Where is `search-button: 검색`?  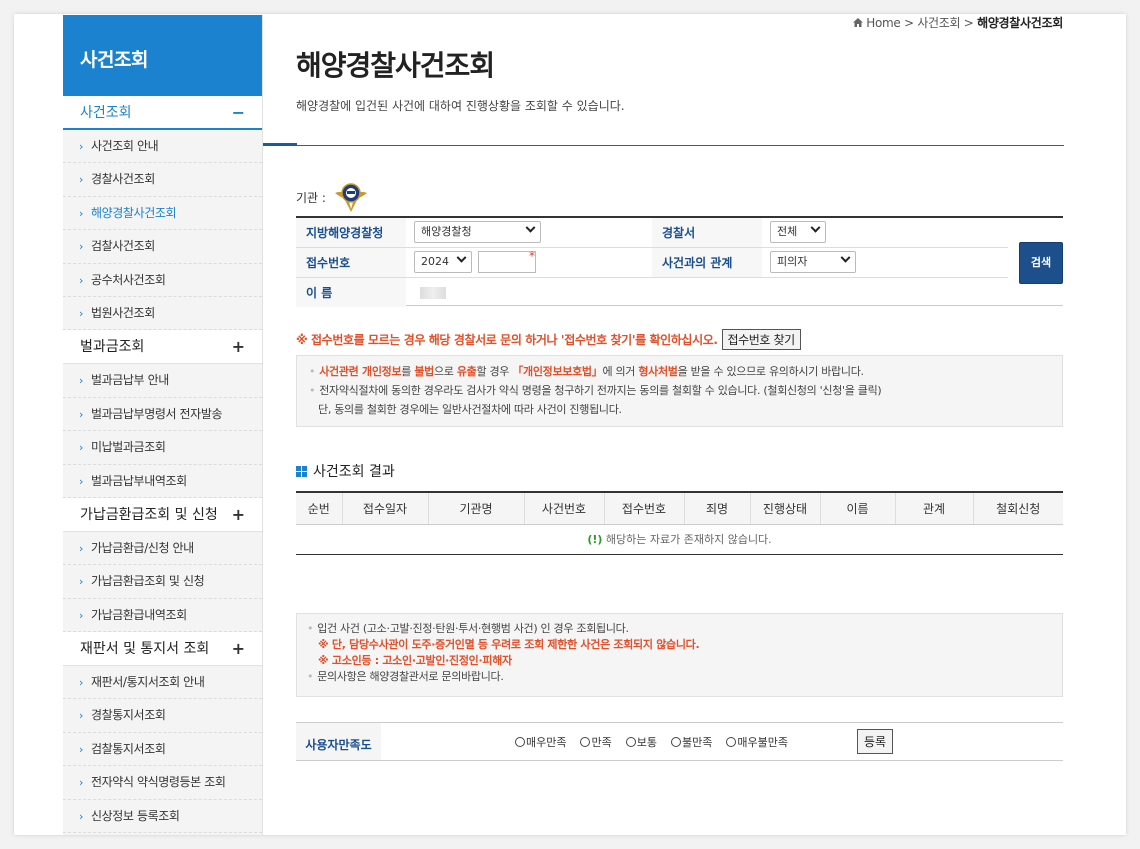
search-button: 검색 is located at coordinates (1041, 263).